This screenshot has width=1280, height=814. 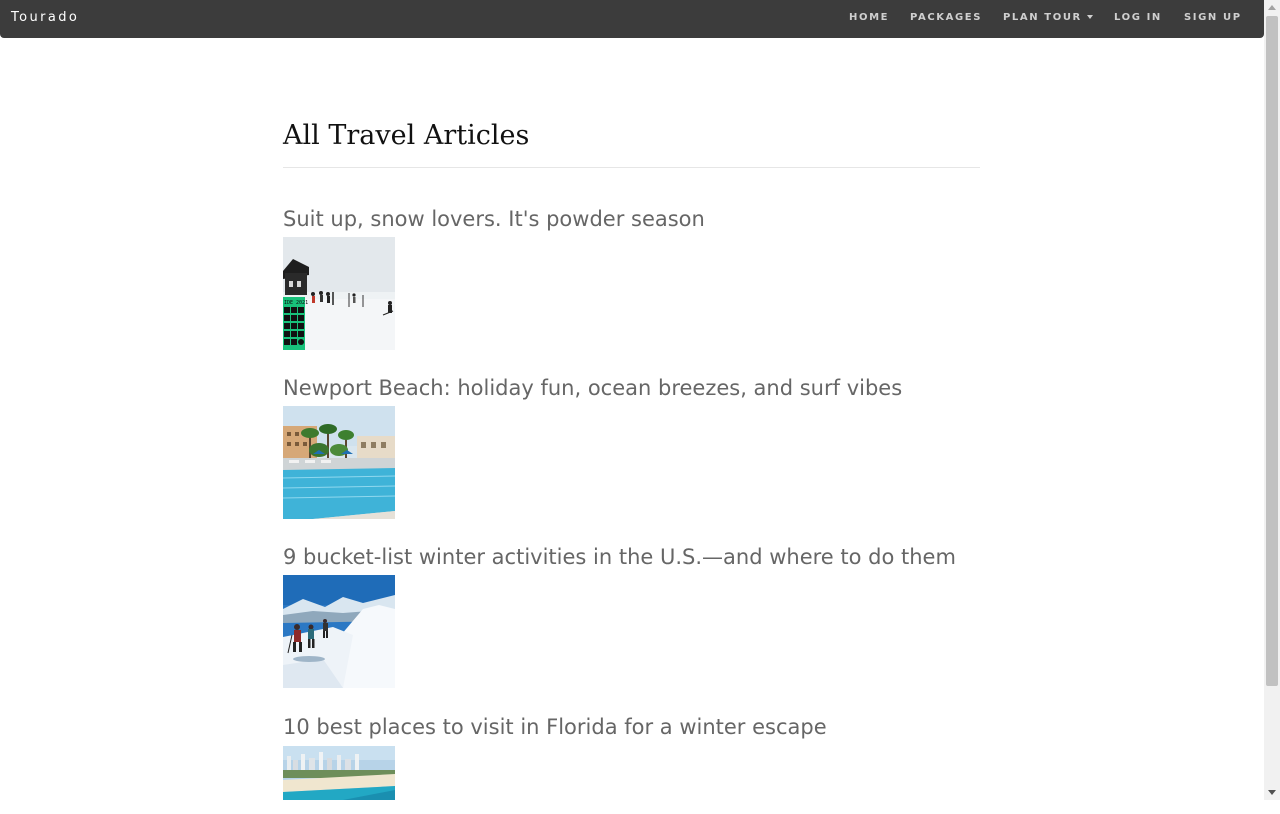 I want to click on nav-packages: PACKAGES, so click(x=946, y=17).